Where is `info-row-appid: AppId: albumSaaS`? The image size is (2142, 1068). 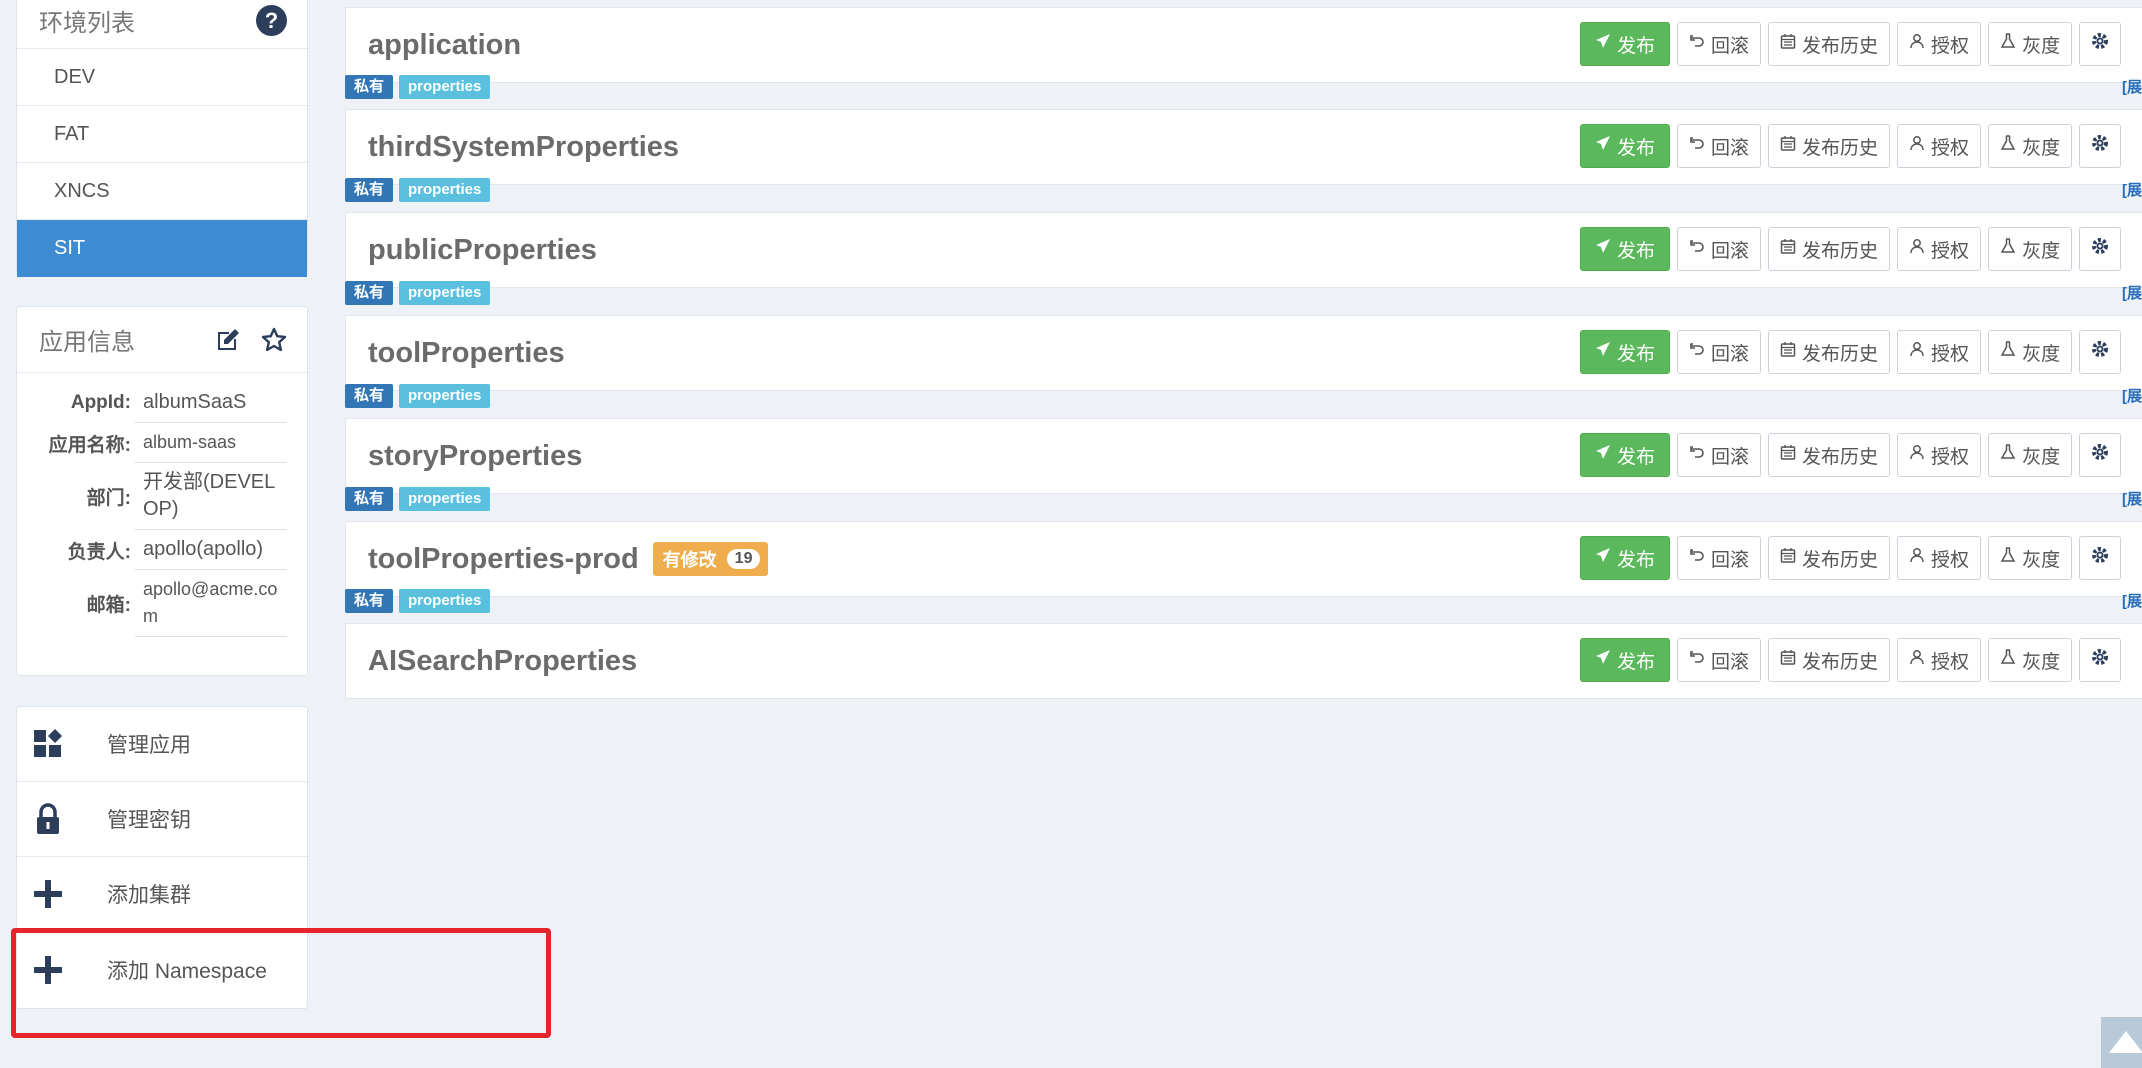 info-row-appid: AppId: albumSaaS is located at coordinates (162, 403).